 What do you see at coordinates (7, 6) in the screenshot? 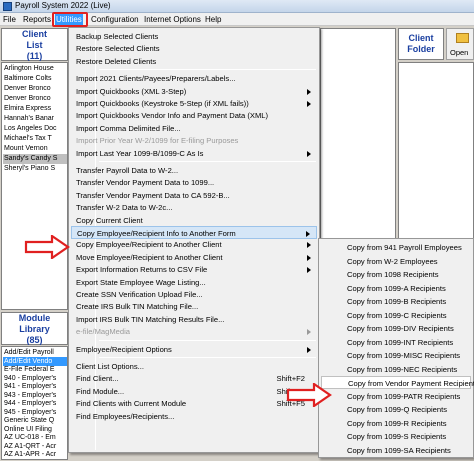
I see `app-icon` at bounding box center [7, 6].